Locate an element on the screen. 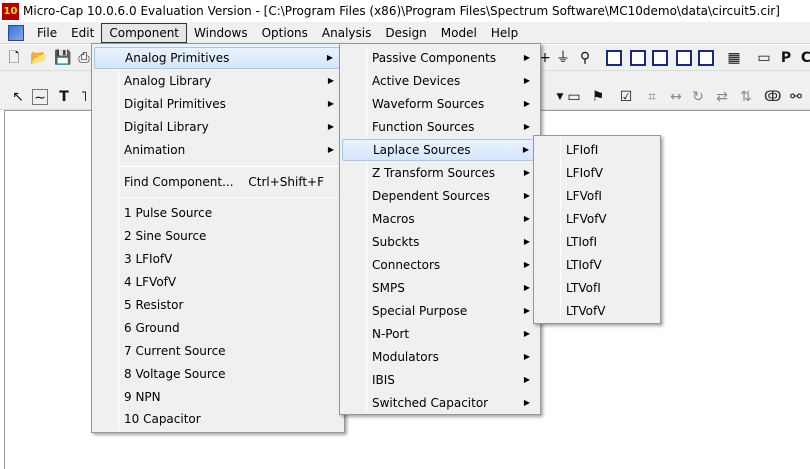 Image resolution: width=810 pixels, height=469 pixels. rotate-icon: ↻ is located at coordinates (698, 97).